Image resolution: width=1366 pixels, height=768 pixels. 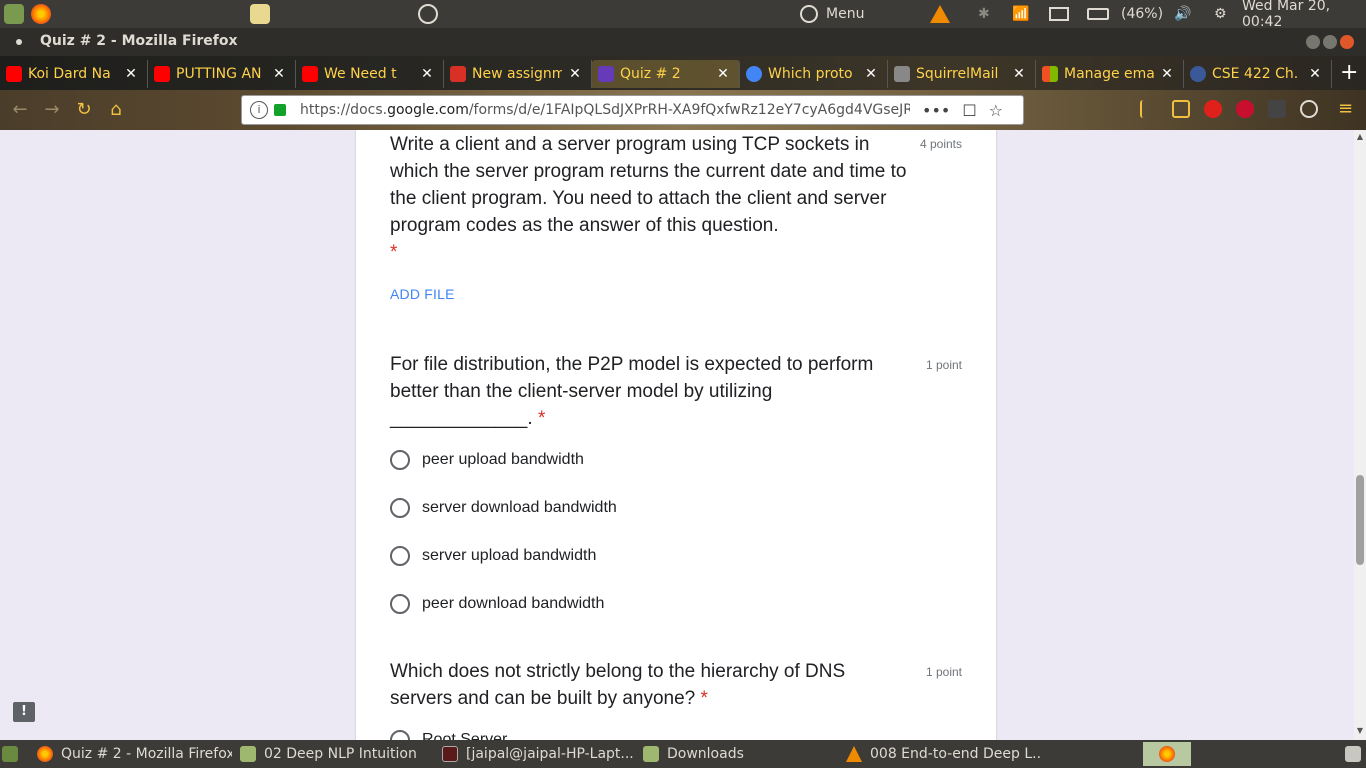 What do you see at coordinates (683, 42) in the screenshot?
I see `window-title-bar: Quiz # 2 - Mozilla Firefox` at bounding box center [683, 42].